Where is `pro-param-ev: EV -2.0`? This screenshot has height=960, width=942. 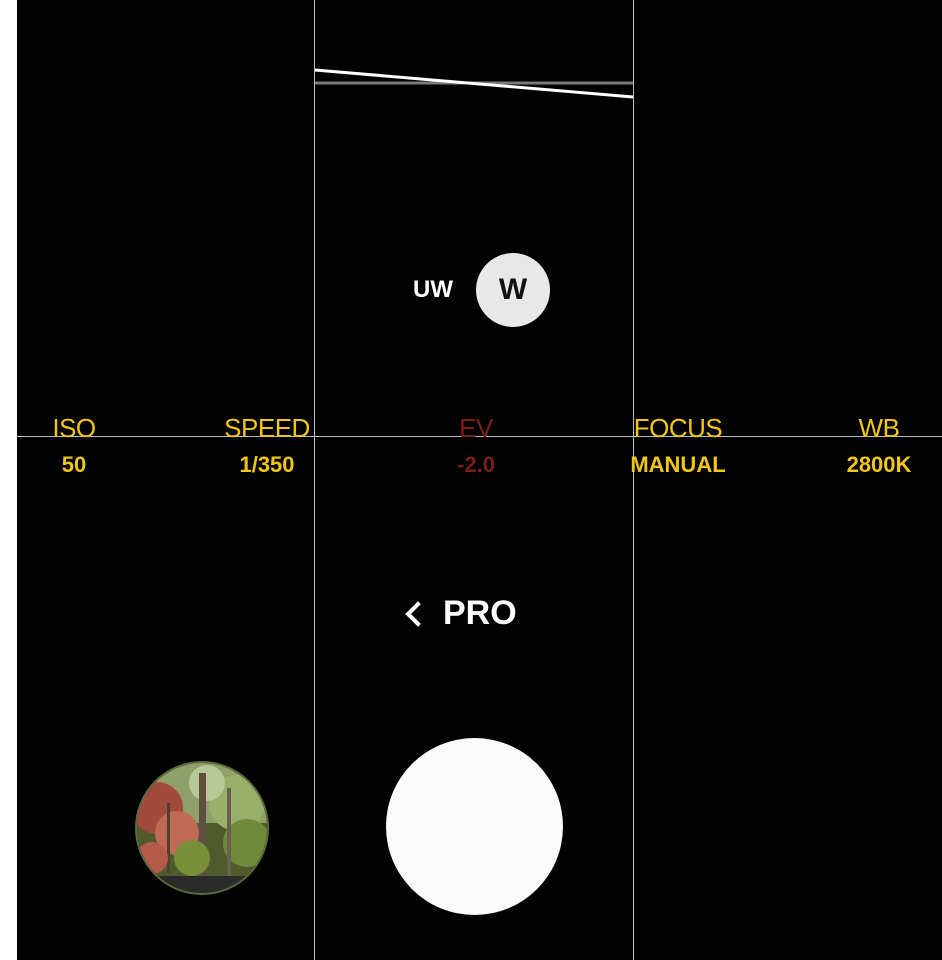
pro-param-ev: EV -2.0 is located at coordinates (476, 446).